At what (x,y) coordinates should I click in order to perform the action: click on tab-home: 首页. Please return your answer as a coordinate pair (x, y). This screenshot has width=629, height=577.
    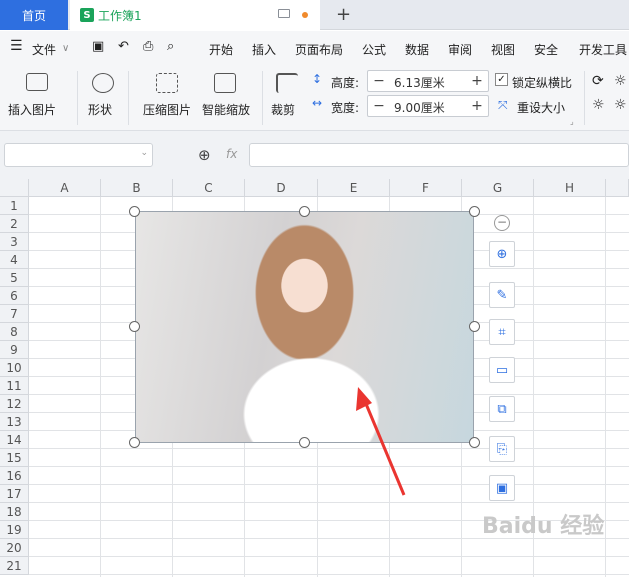
    Looking at the image, I should click on (34, 15).